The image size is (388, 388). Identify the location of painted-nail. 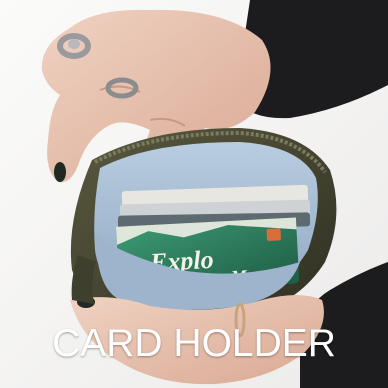
(60, 172).